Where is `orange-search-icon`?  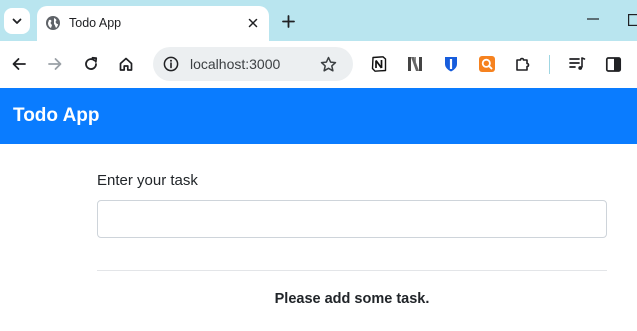 orange-search-icon is located at coordinates (487, 64).